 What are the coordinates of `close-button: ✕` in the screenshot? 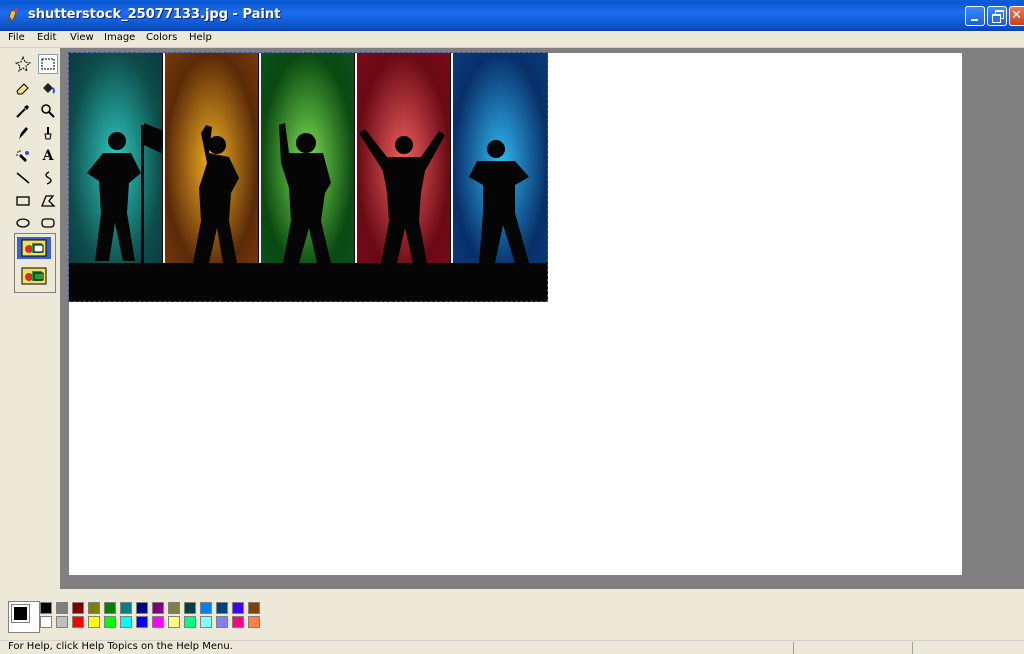 It's located at (1016, 16).